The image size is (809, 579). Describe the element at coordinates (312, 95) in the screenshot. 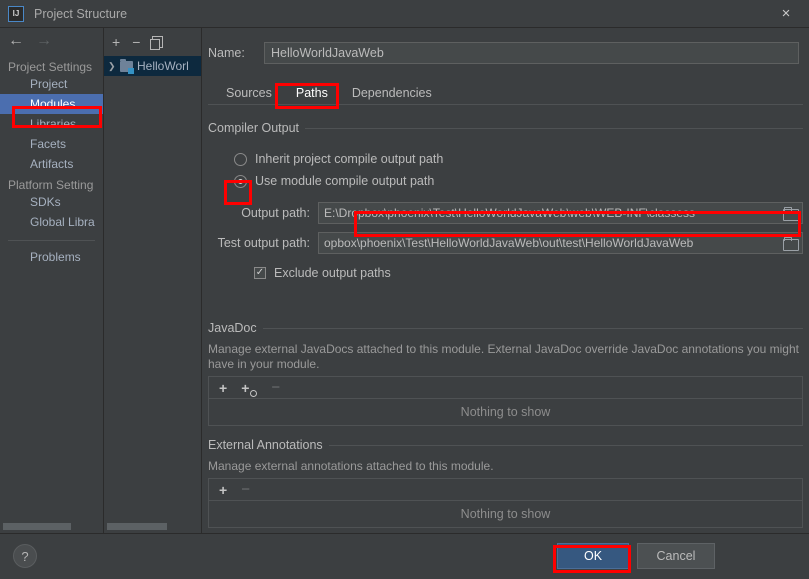

I see `tab-paths: Paths` at that location.